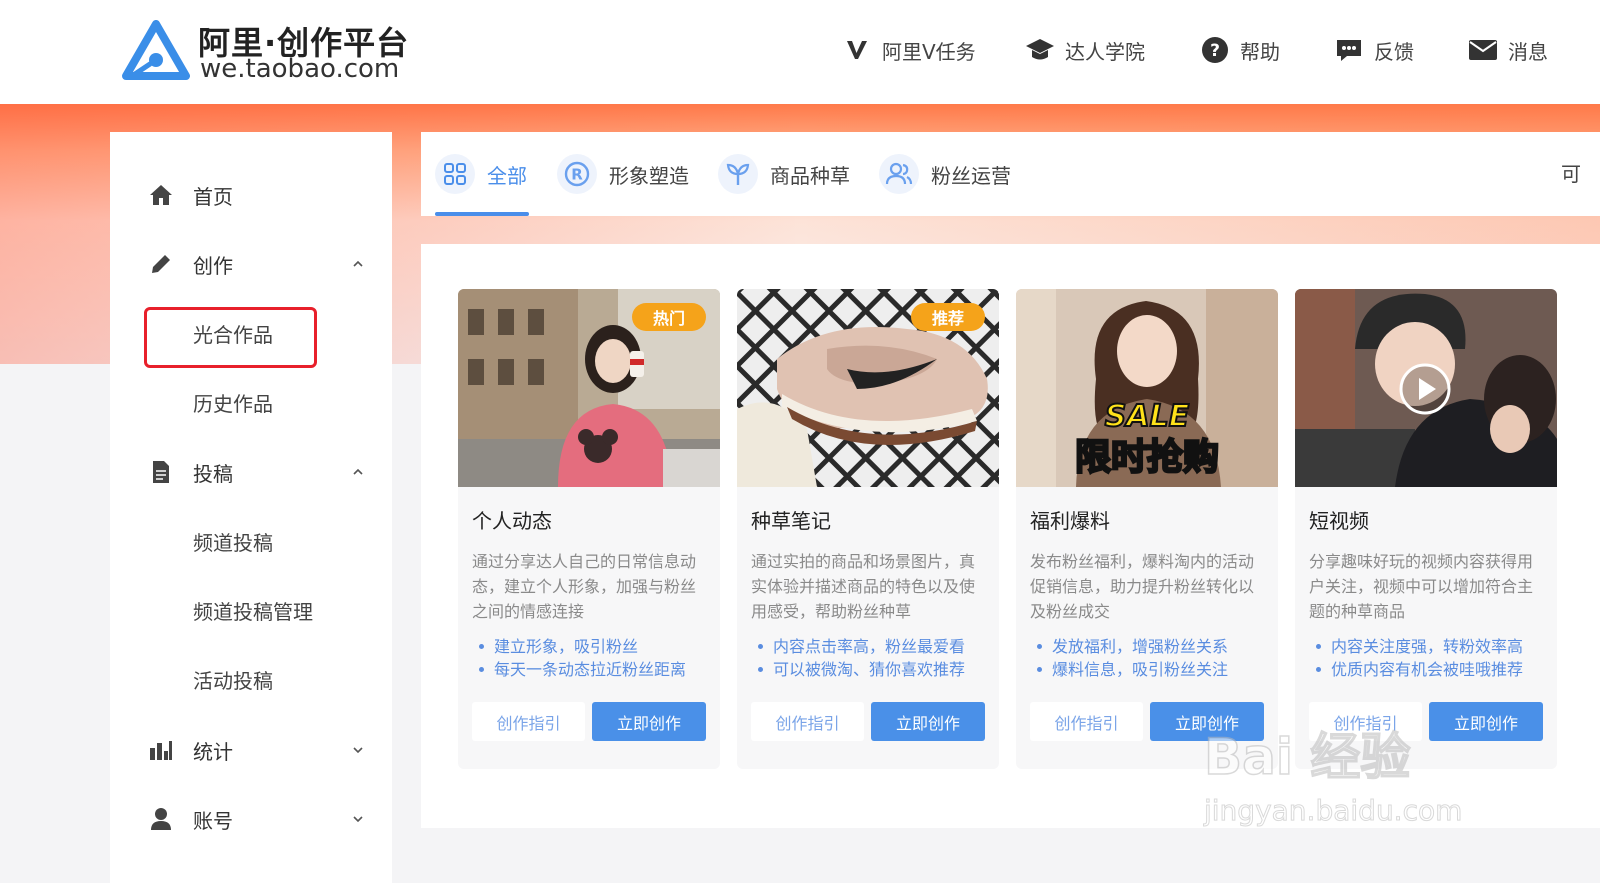  I want to click on card-title: 个人动态, so click(512, 521).